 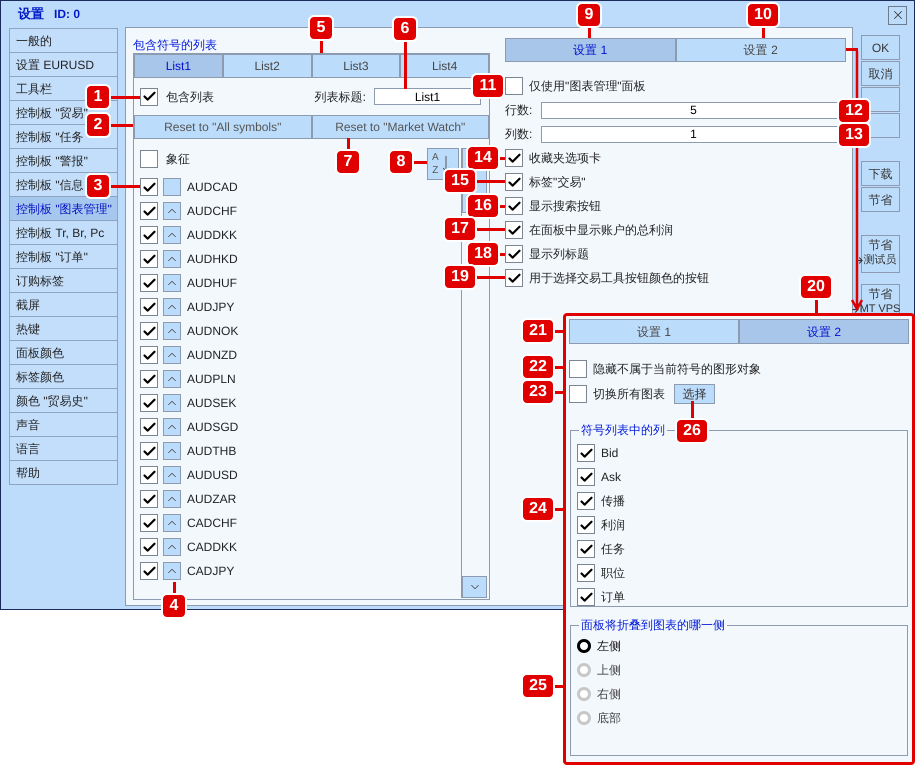 What do you see at coordinates (63, 232) in the screenshot?
I see `sidebar-item: 控制板 Tr, Br, Pc` at bounding box center [63, 232].